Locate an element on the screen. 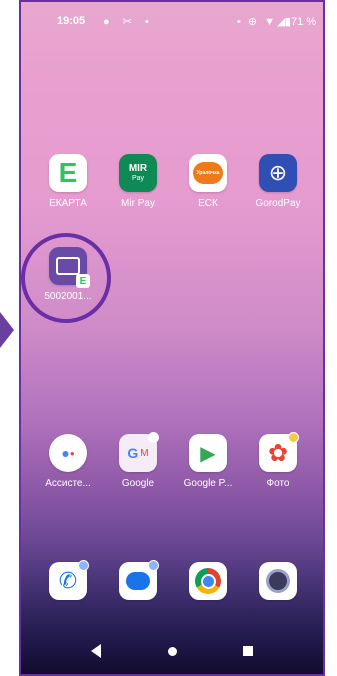  app-esk: Уралочка ЕСК is located at coordinates (208, 181).